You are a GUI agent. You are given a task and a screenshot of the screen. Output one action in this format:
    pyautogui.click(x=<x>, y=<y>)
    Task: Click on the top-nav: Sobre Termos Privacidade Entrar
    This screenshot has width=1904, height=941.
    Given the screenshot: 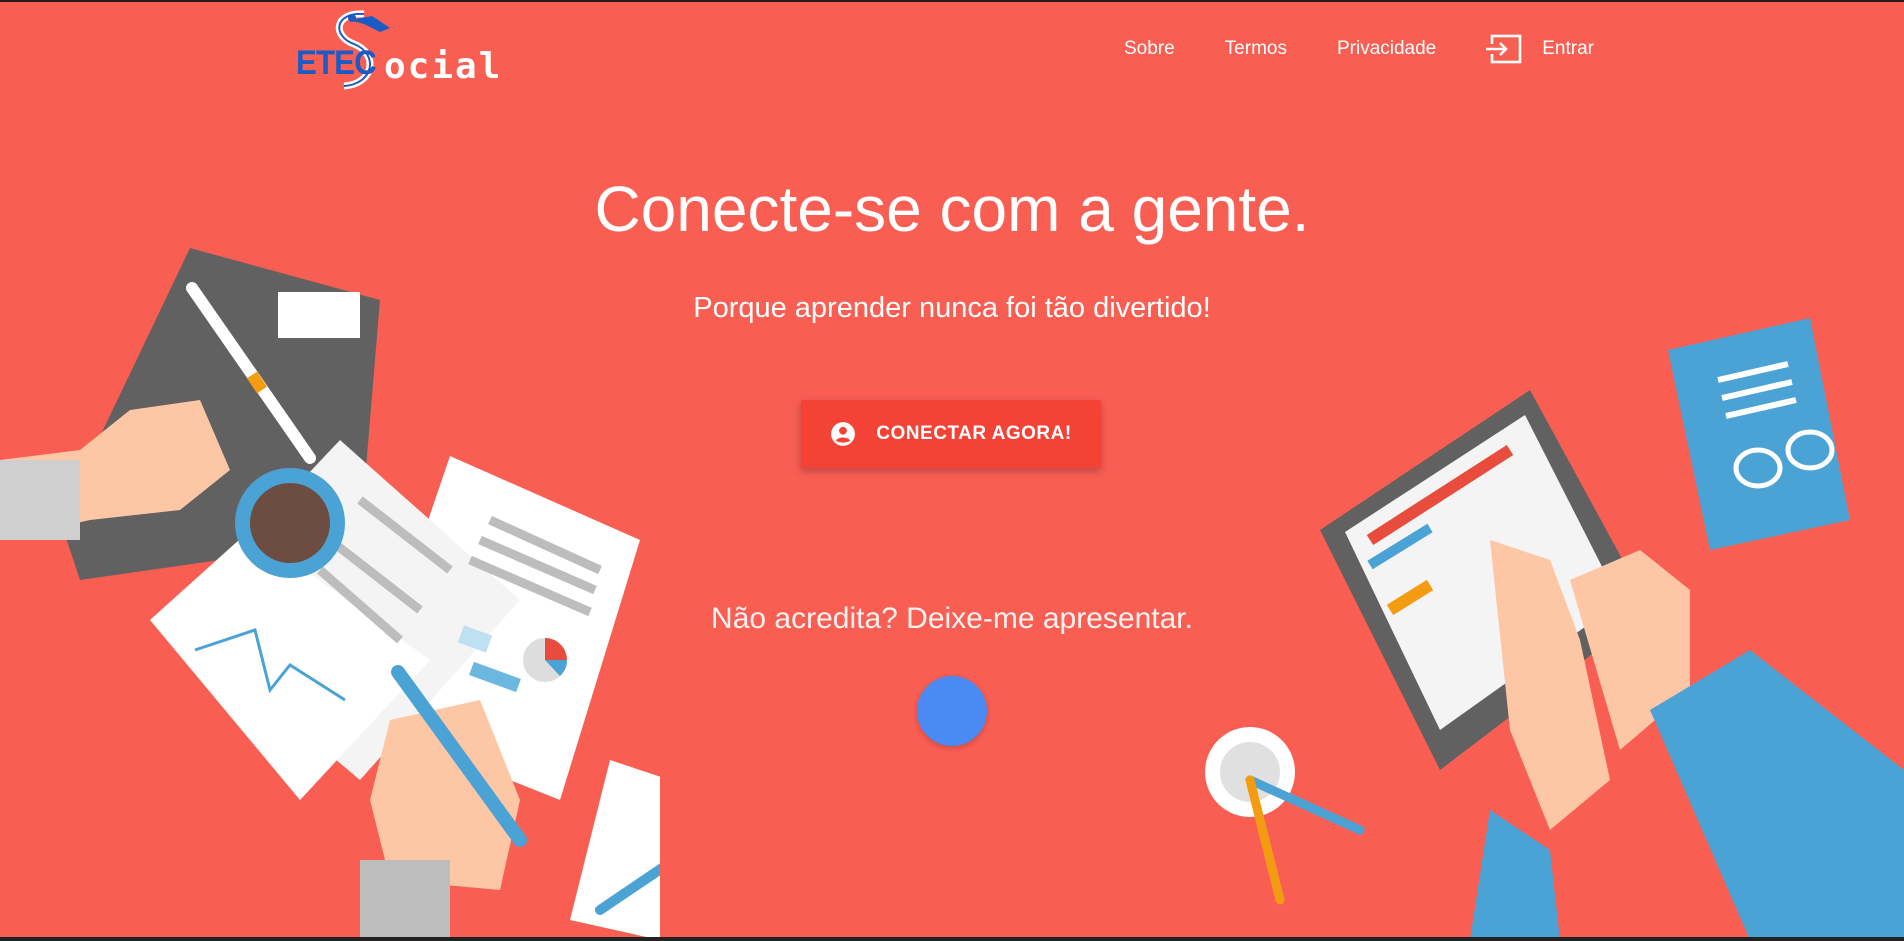 What is the action you would take?
    pyautogui.click(x=1334, y=49)
    